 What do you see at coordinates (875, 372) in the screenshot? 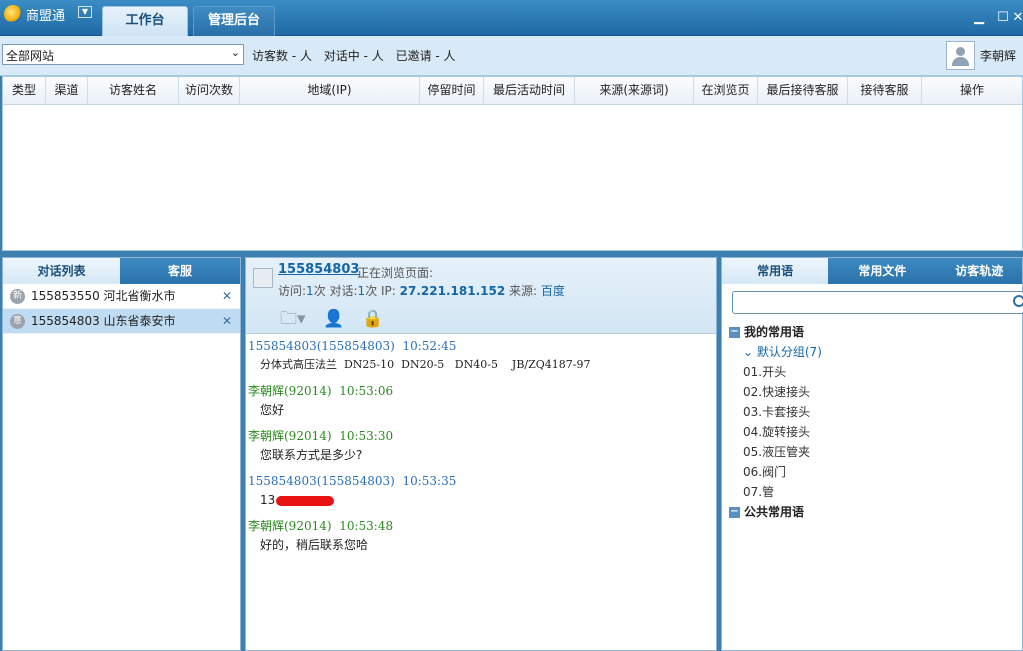
I see `phrase-item: 01.开头` at bounding box center [875, 372].